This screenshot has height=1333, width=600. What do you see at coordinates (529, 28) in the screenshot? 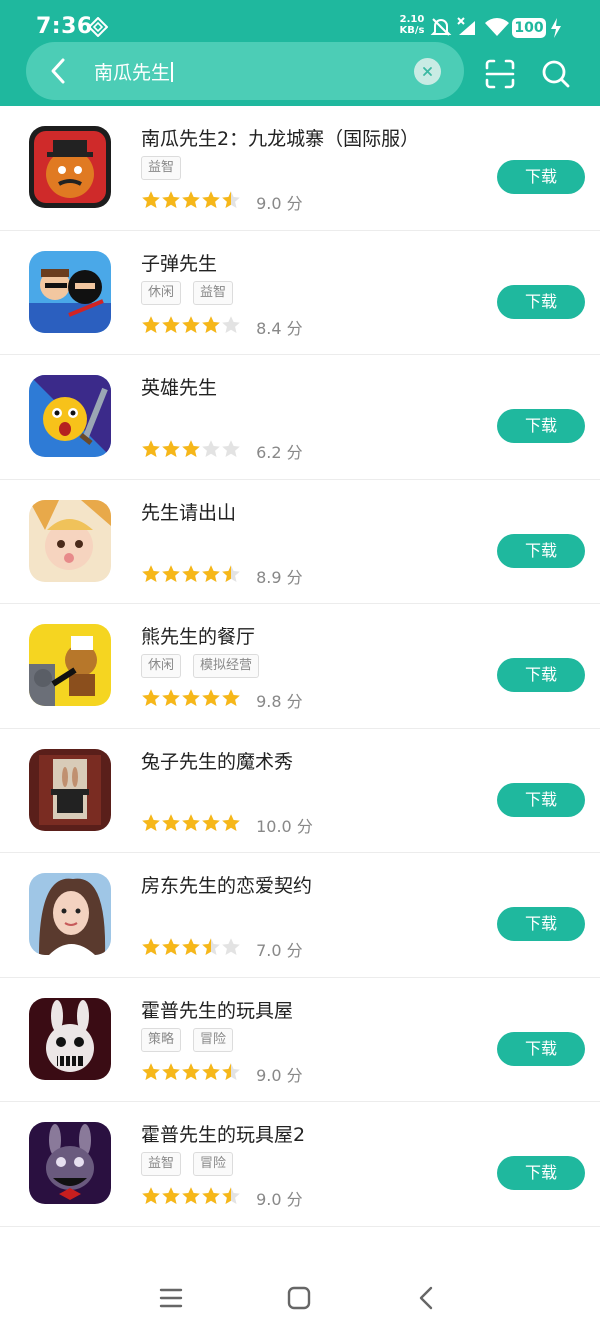
I see `battery-level: 100` at bounding box center [529, 28].